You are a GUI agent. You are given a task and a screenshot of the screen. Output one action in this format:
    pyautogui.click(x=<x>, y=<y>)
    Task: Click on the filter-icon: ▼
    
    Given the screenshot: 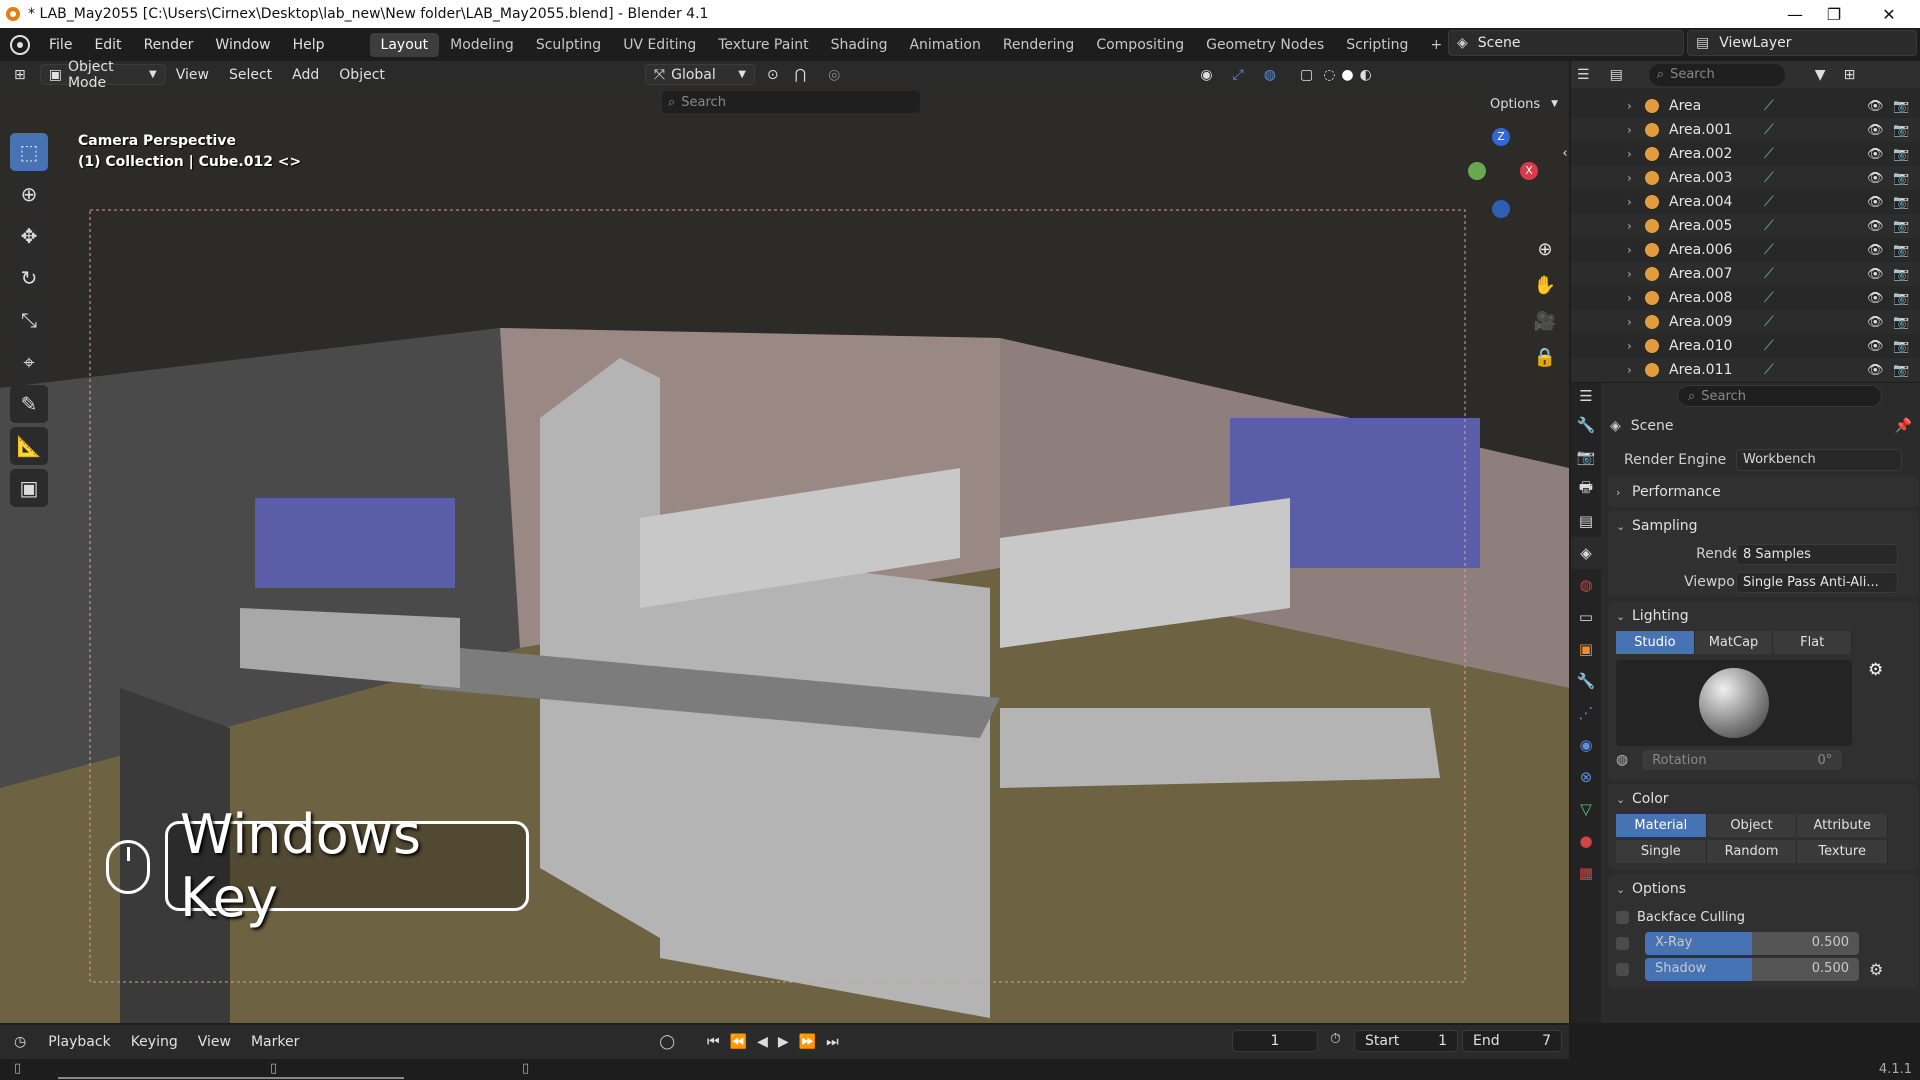 What is the action you would take?
    pyautogui.click(x=1820, y=75)
    